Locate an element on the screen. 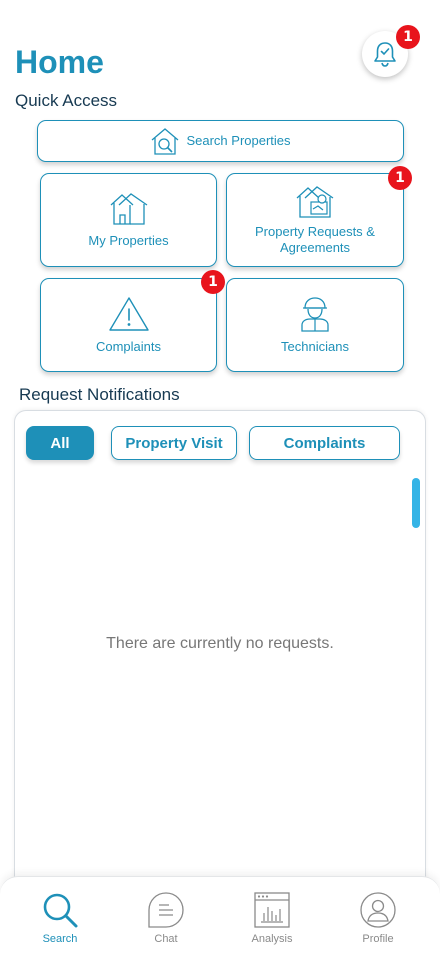 The width and height of the screenshot is (440, 956). tab-search-label: Search is located at coordinates (60, 939).